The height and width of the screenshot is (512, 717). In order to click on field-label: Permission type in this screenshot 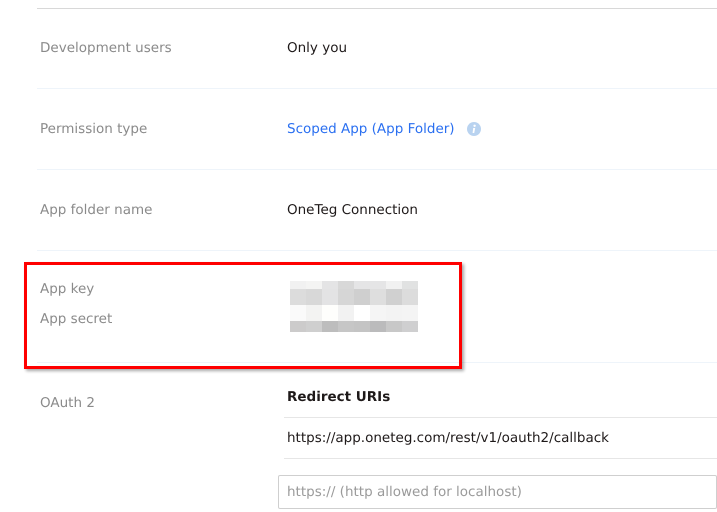, I will do `click(93, 129)`.